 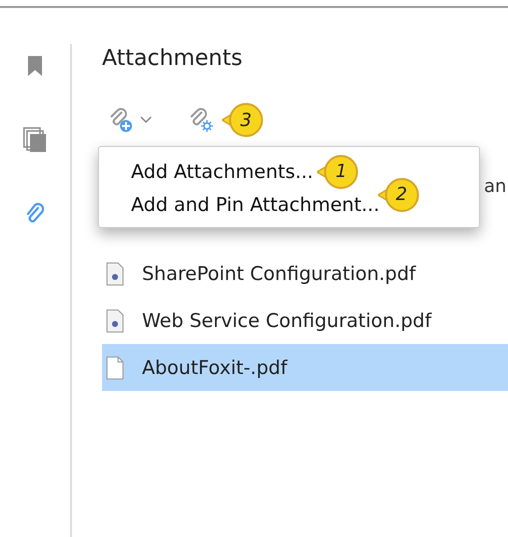 I want to click on file-row: SharePoint Configuration.pdf, so click(x=305, y=273).